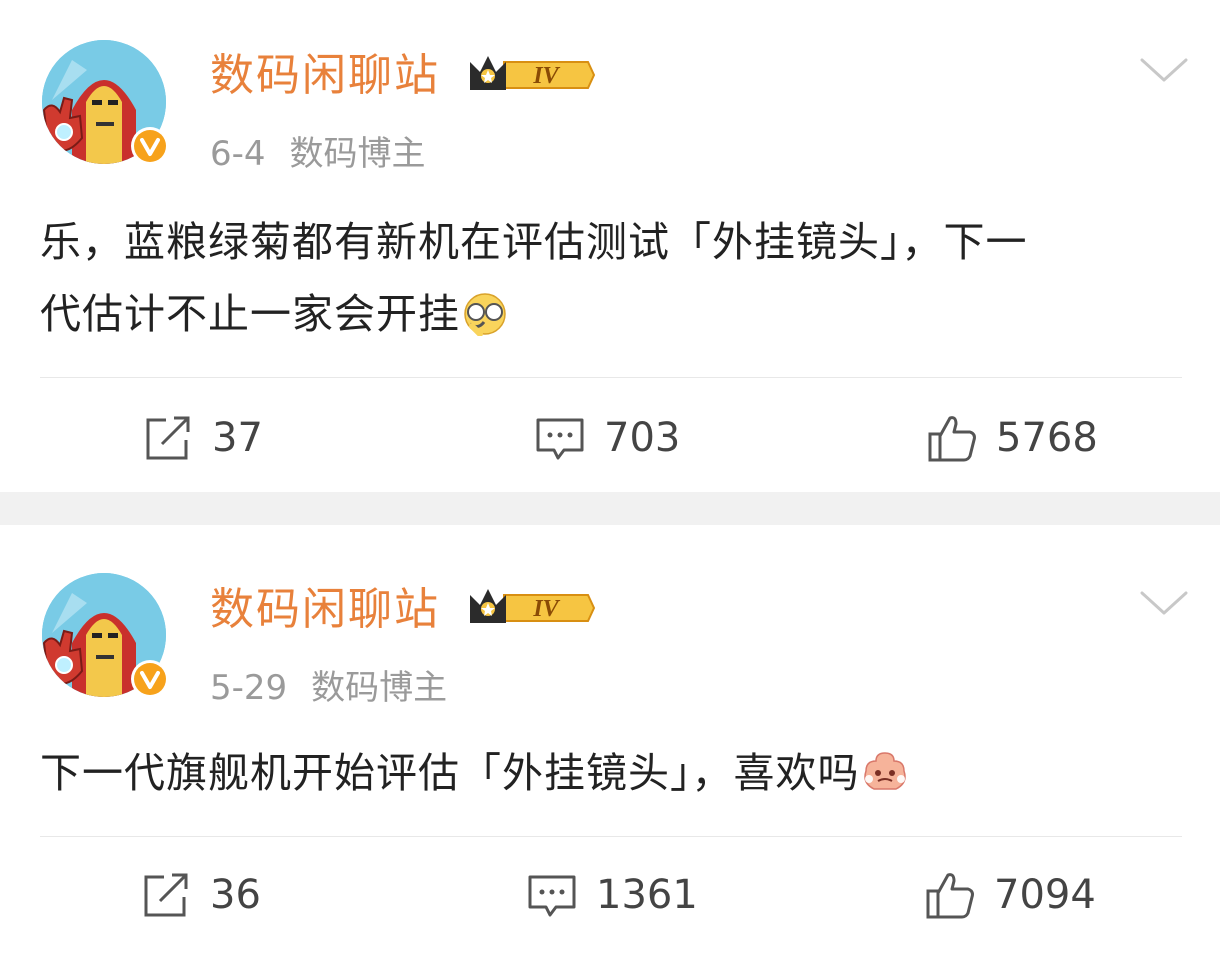  I want to click on post-text-line: 下一代旗舰机开始评估「外挂镜头」，喜欢吗, so click(450, 773).